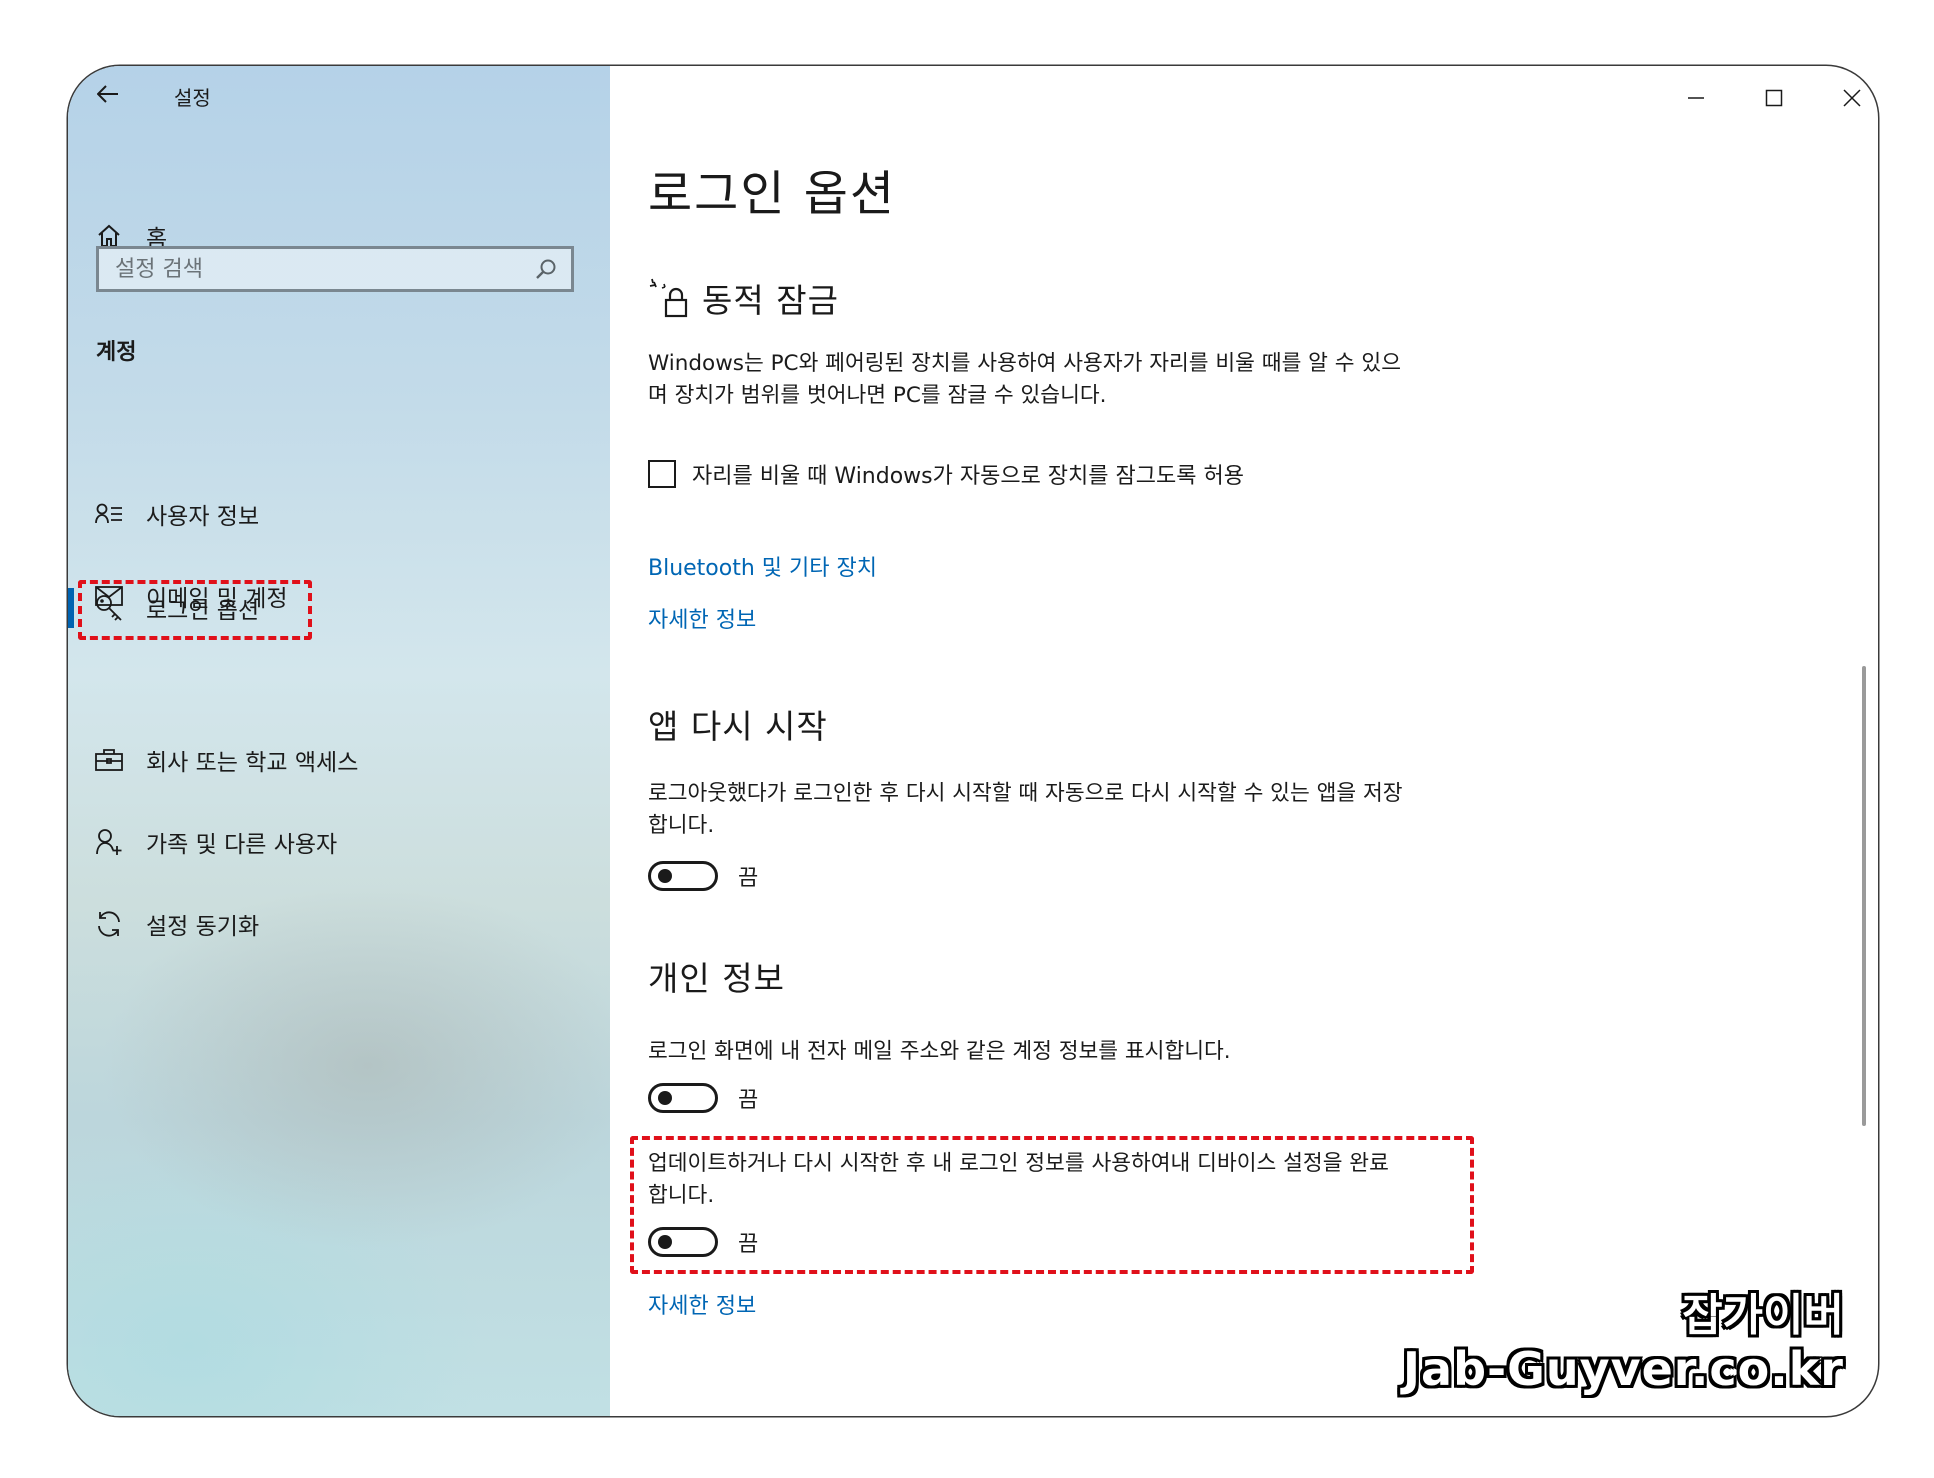 This screenshot has height=1478, width=1934. Describe the element at coordinates (738, 726) in the screenshot. I see `restart-apps-heading: 앱 다시 시작` at that location.